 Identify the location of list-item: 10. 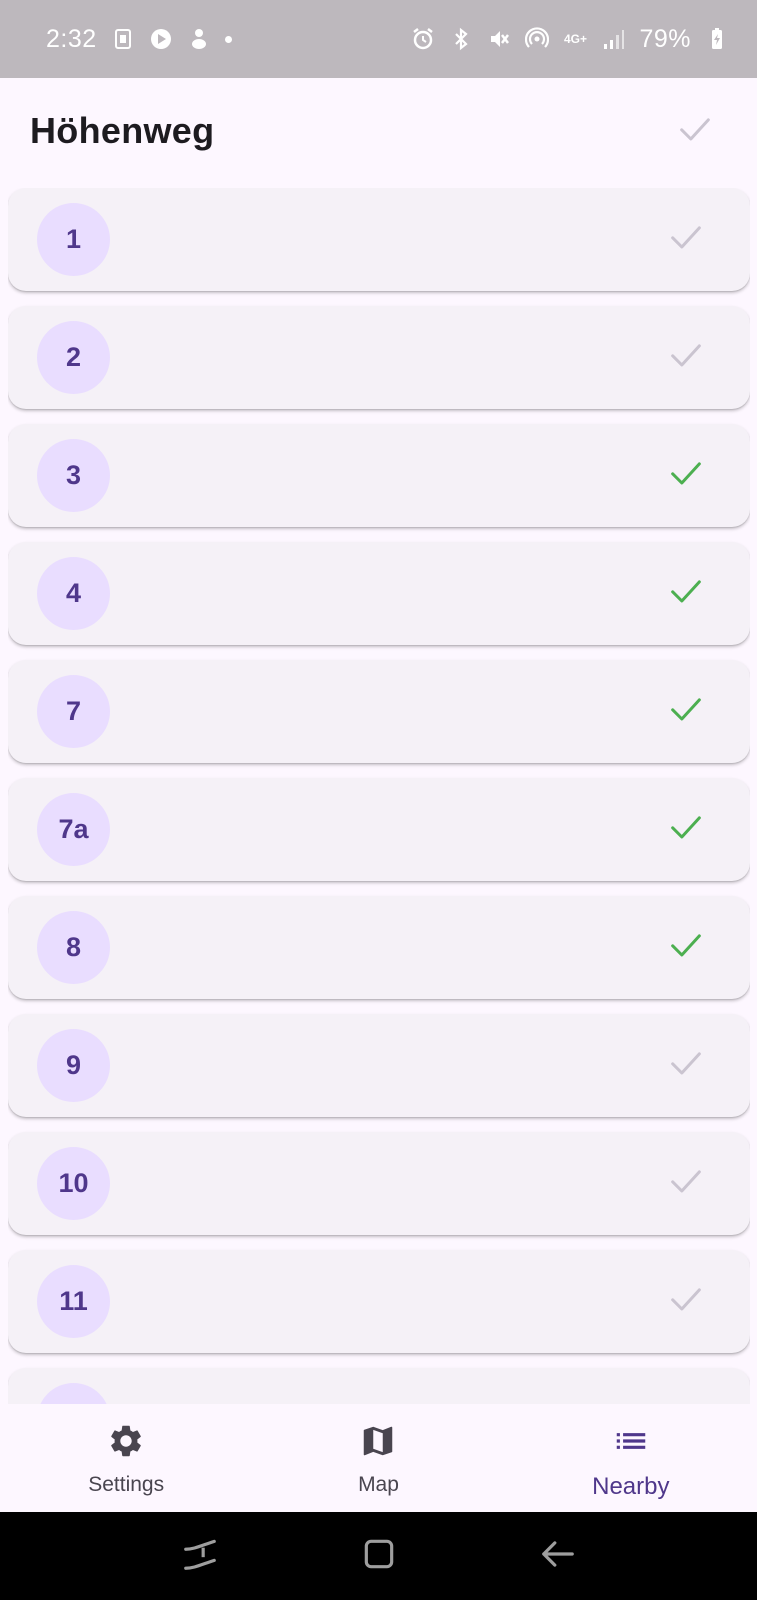
(379, 1183).